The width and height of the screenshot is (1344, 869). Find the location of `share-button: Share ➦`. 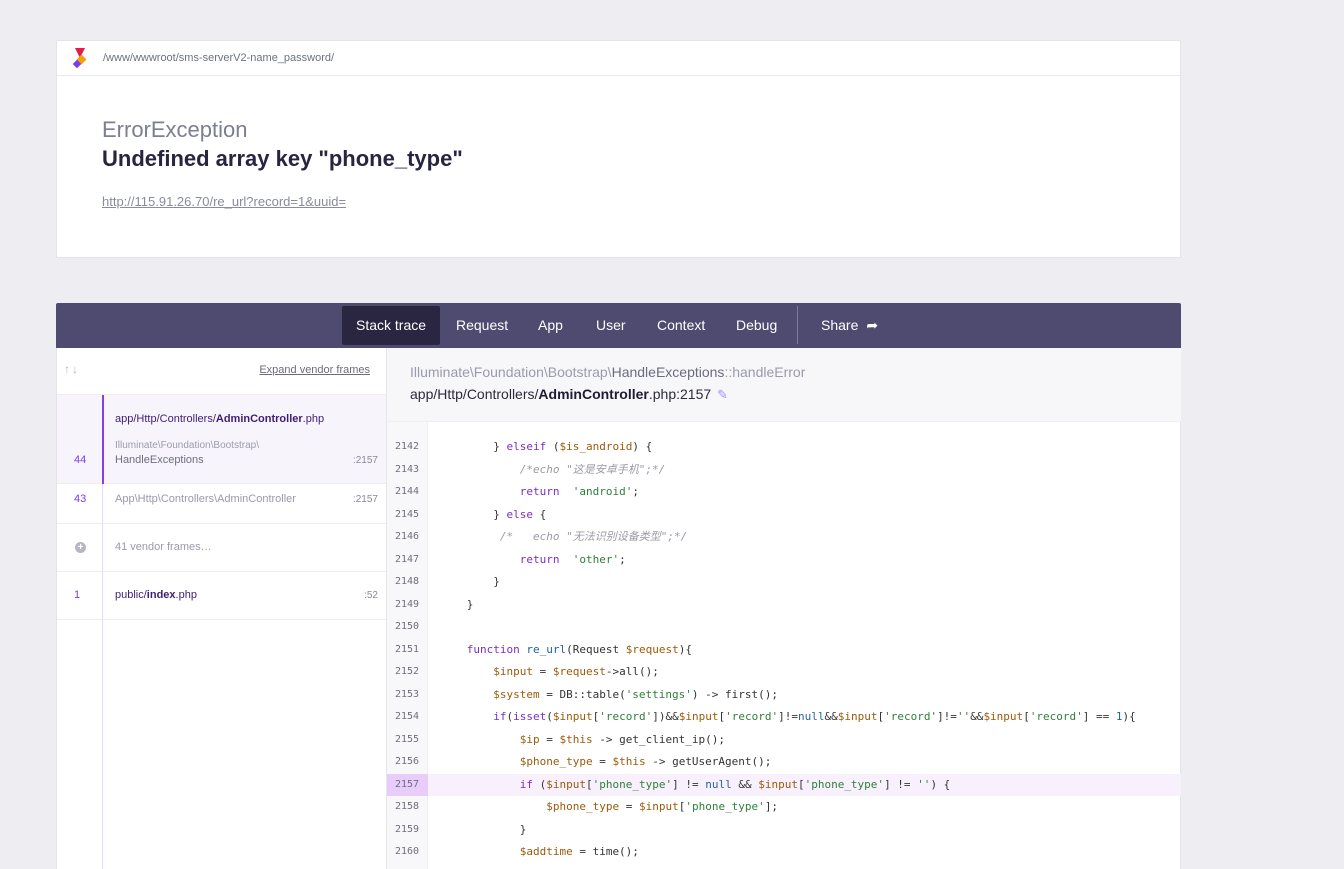

share-button: Share ➦ is located at coordinates (849, 325).